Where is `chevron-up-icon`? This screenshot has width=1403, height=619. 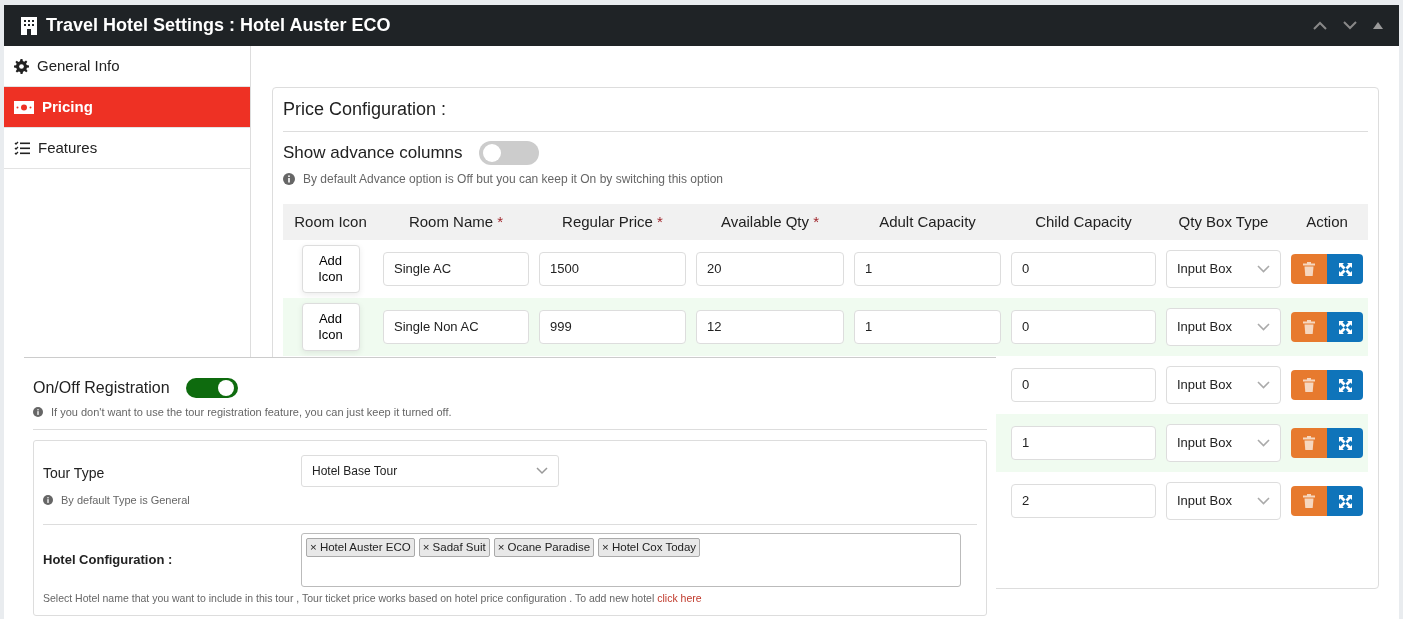 chevron-up-icon is located at coordinates (1320, 25).